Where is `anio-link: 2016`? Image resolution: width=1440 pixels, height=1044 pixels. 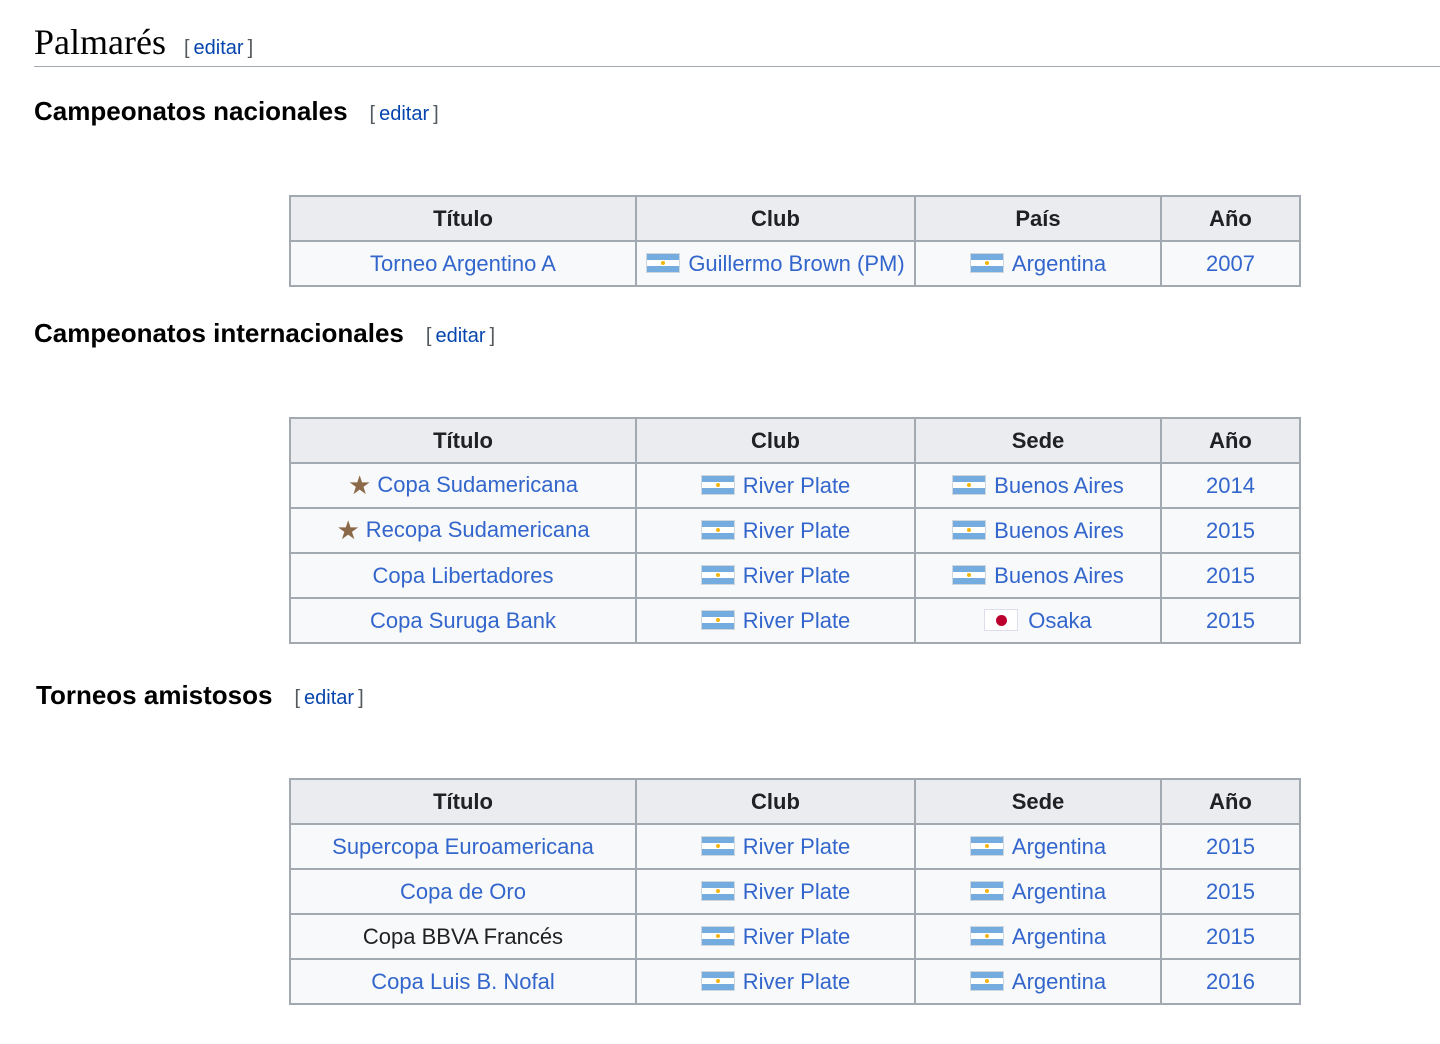 anio-link: 2016 is located at coordinates (1230, 981).